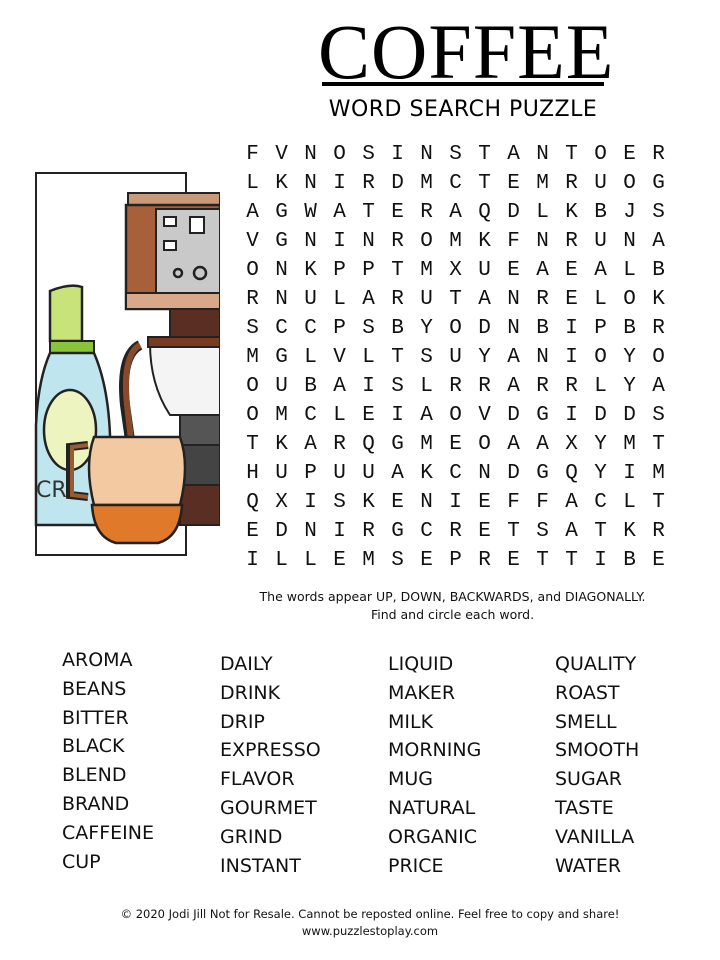 Image resolution: width=720 pixels, height=960 pixels. What do you see at coordinates (252, 154) in the screenshot?
I see `grid-letter: F` at bounding box center [252, 154].